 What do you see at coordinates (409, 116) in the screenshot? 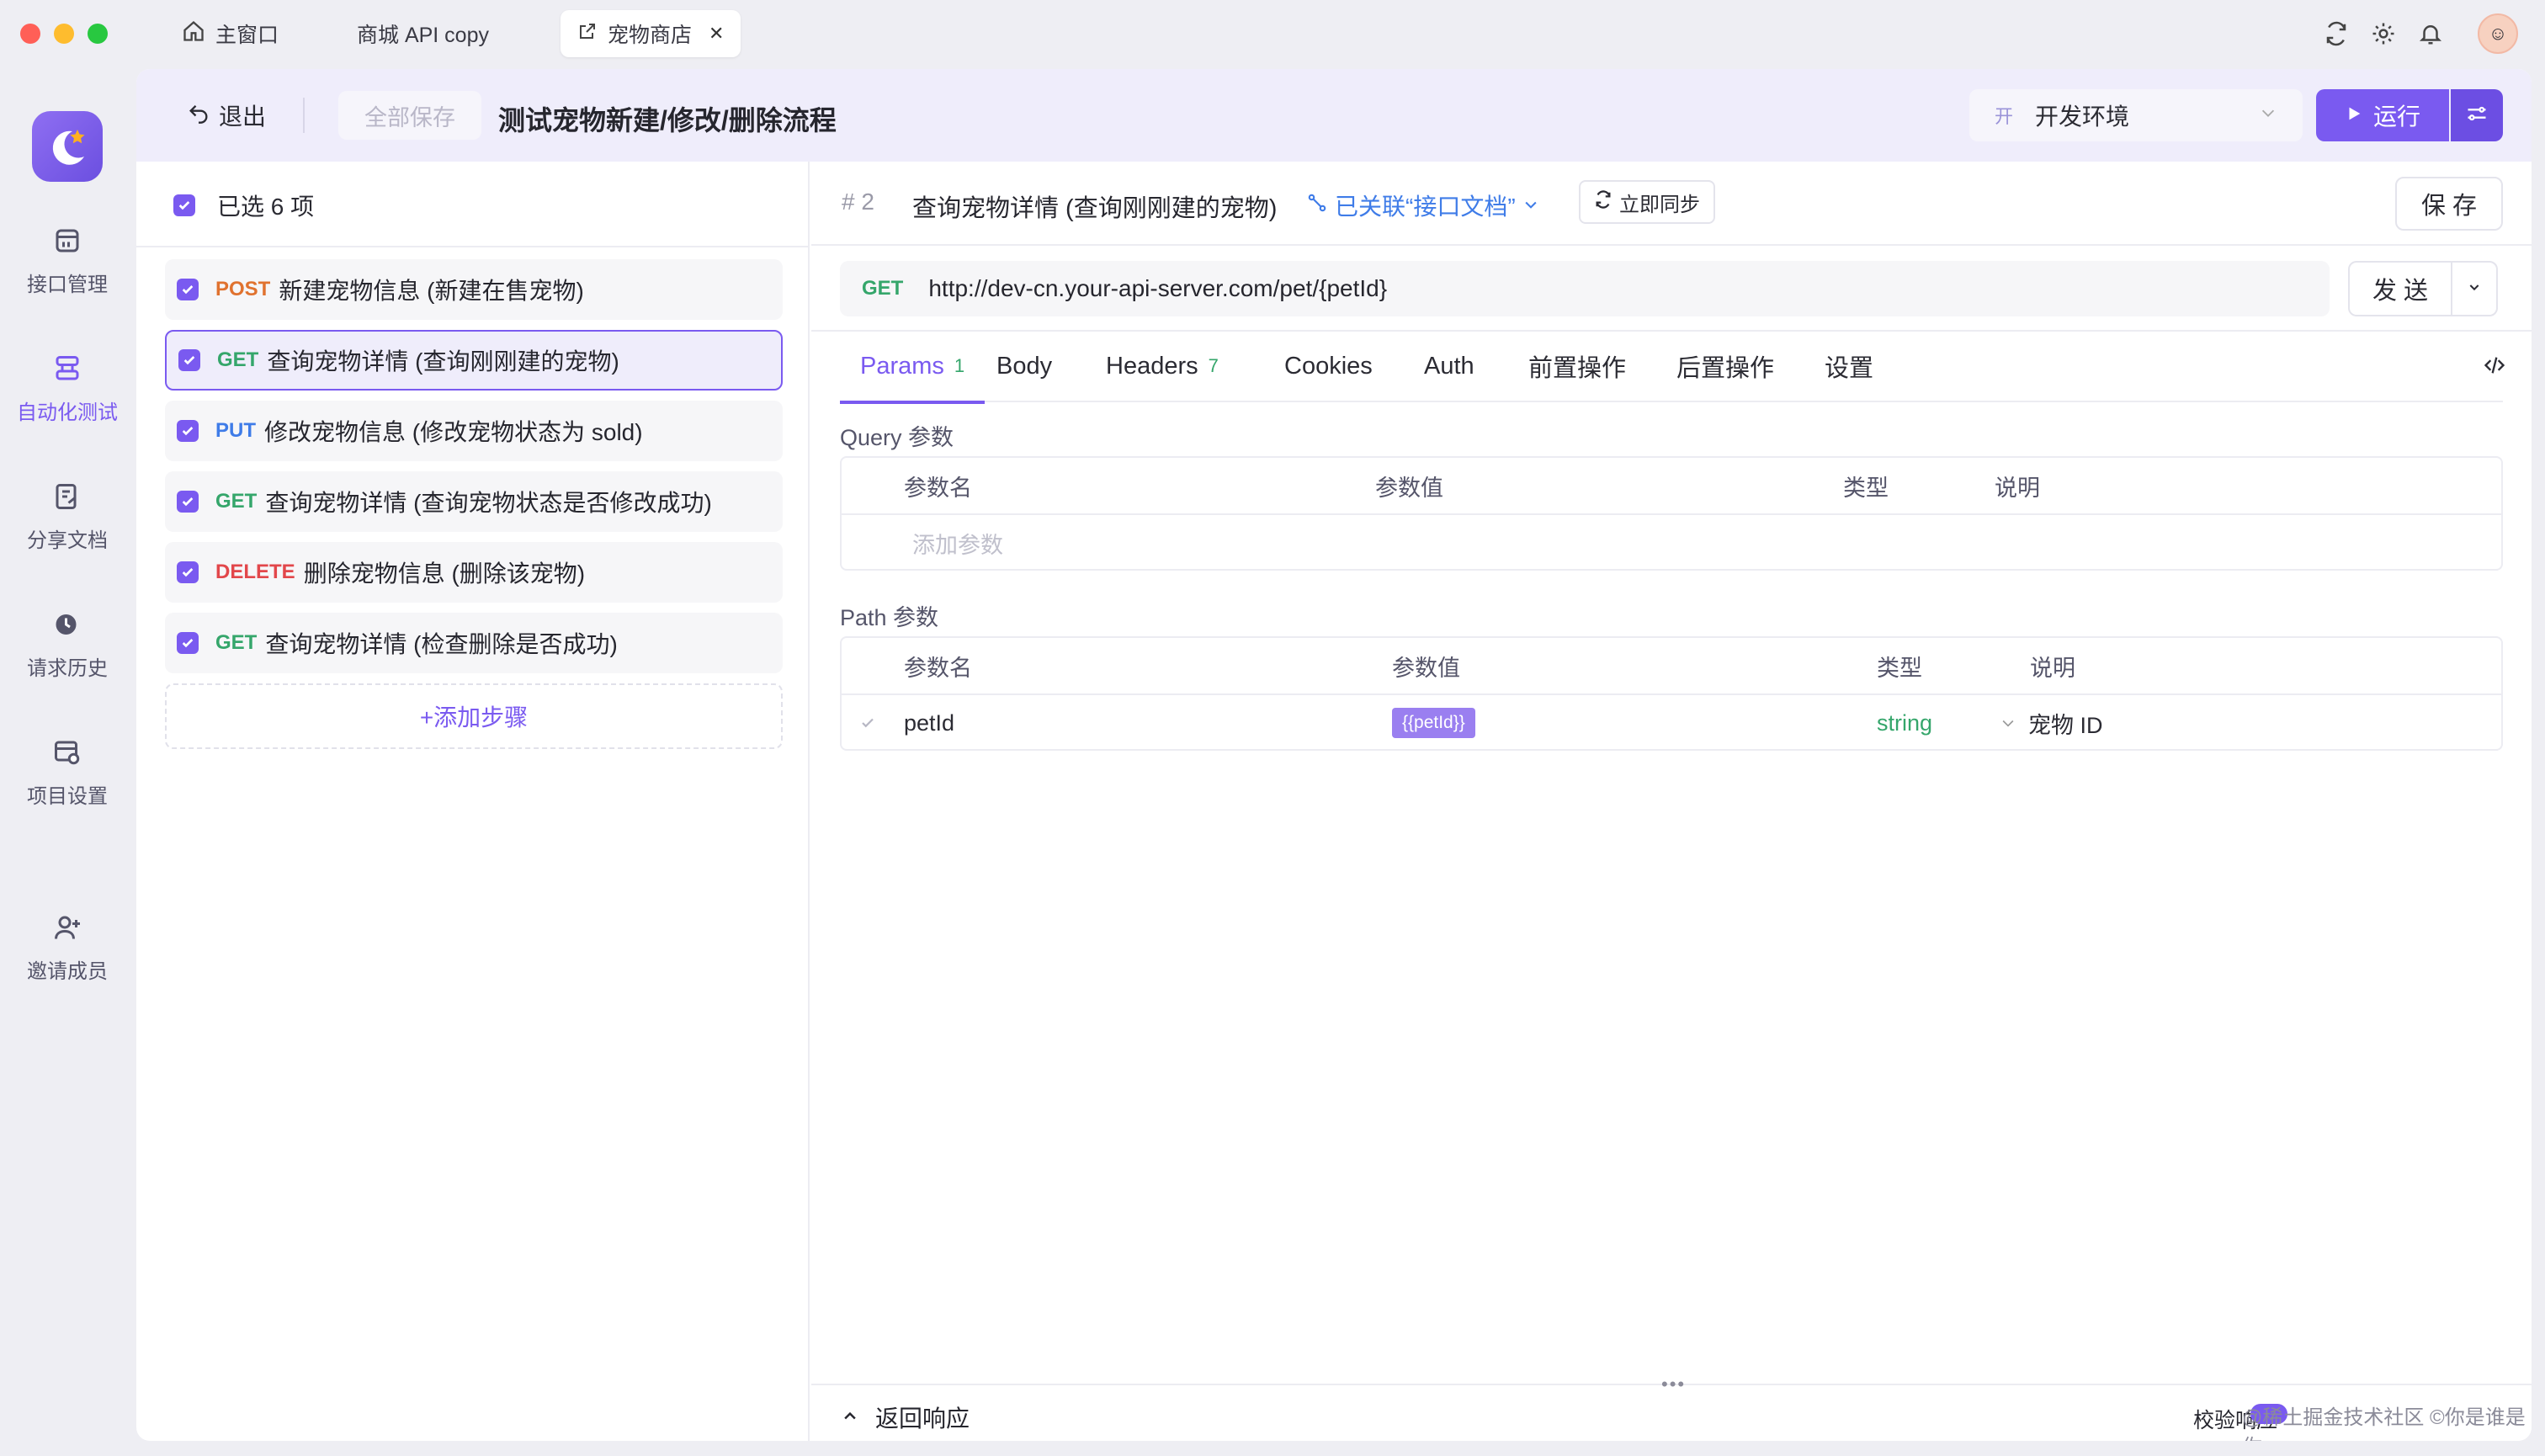
I see `save-all-button: 全部保存` at bounding box center [409, 116].